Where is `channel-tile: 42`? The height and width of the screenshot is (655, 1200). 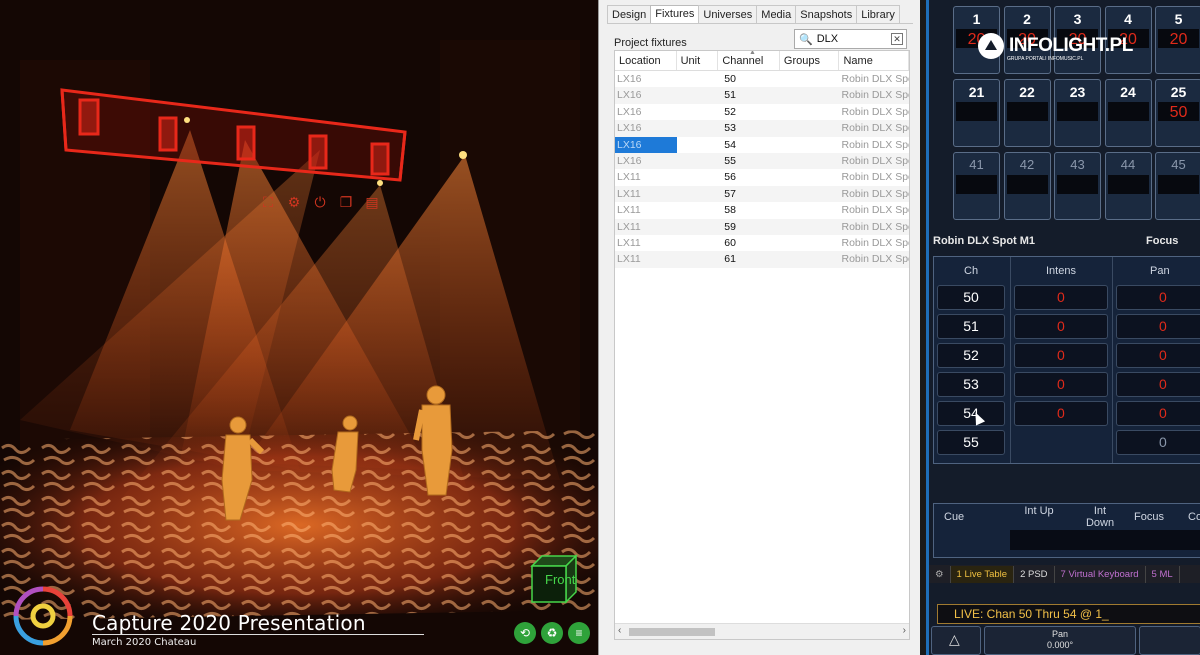 channel-tile: 42 is located at coordinates (1027, 186).